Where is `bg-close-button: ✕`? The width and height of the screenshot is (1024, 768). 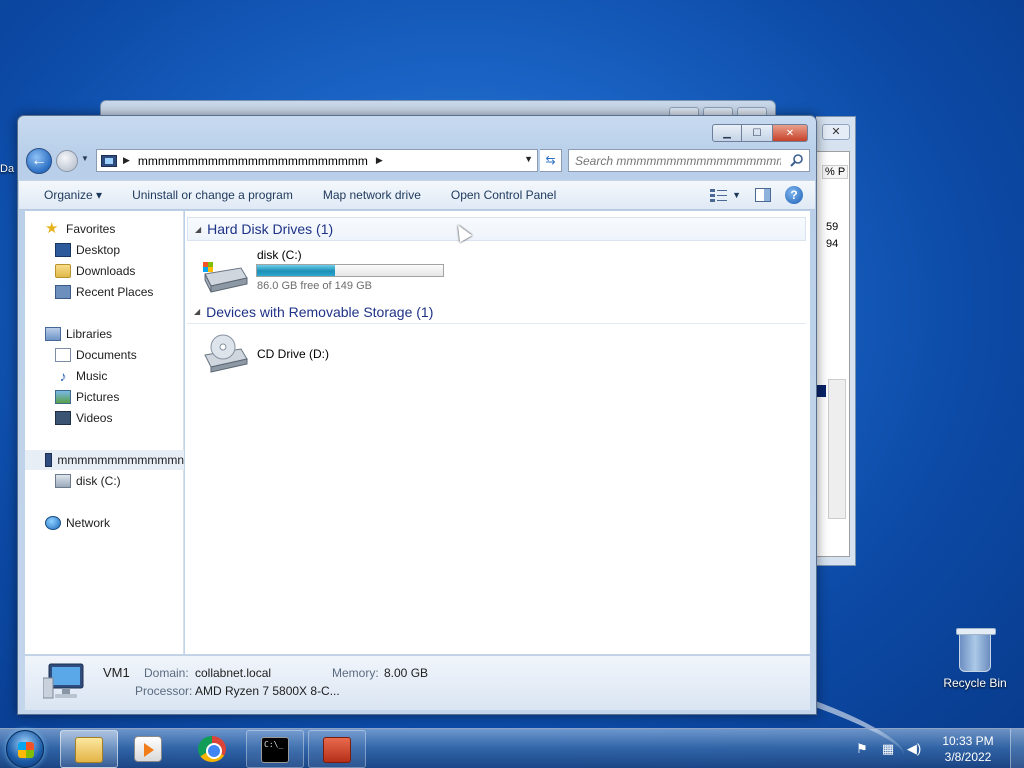 bg-close-button: ✕ is located at coordinates (836, 132).